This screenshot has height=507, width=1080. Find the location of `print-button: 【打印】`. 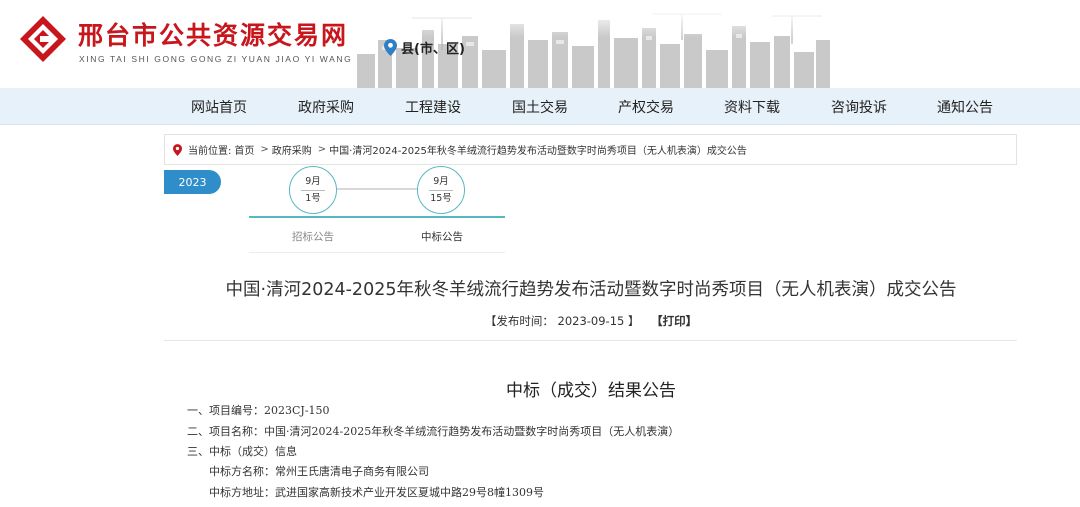

print-button: 【打印】 is located at coordinates (674, 321).